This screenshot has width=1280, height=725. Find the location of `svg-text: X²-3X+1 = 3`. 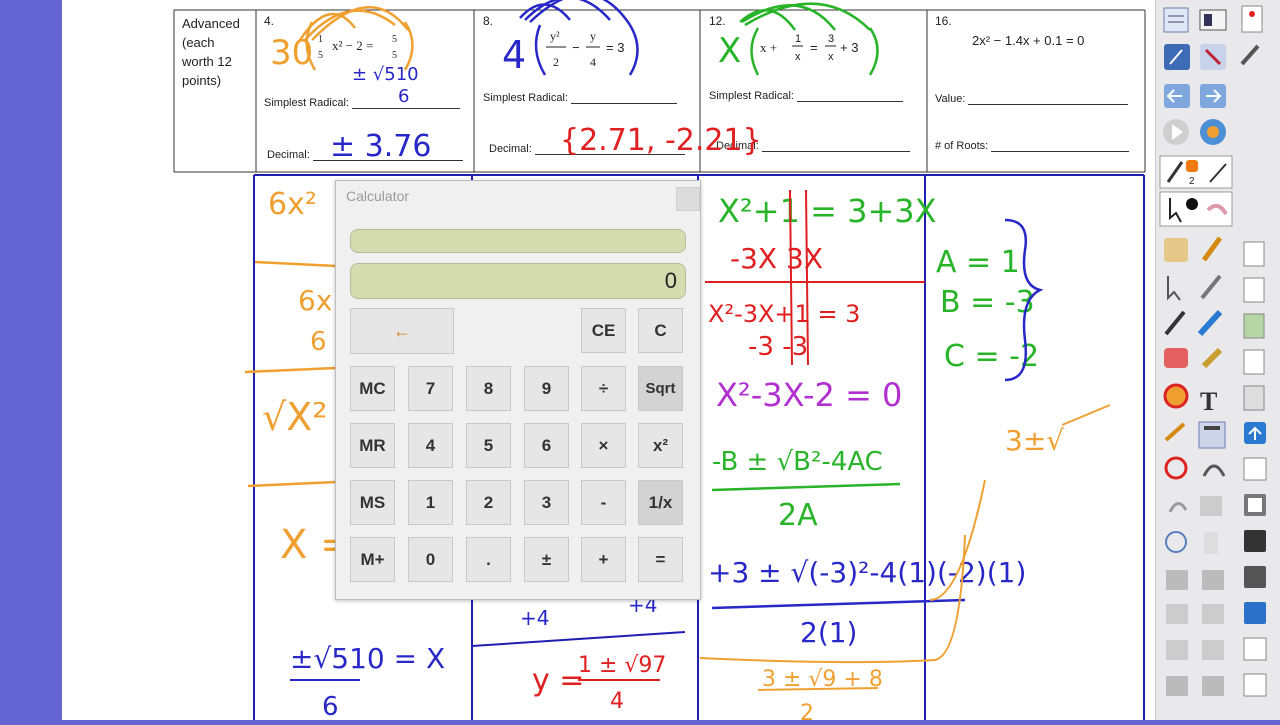

svg-text: X²-3X+1 = 3 is located at coordinates (784, 314).